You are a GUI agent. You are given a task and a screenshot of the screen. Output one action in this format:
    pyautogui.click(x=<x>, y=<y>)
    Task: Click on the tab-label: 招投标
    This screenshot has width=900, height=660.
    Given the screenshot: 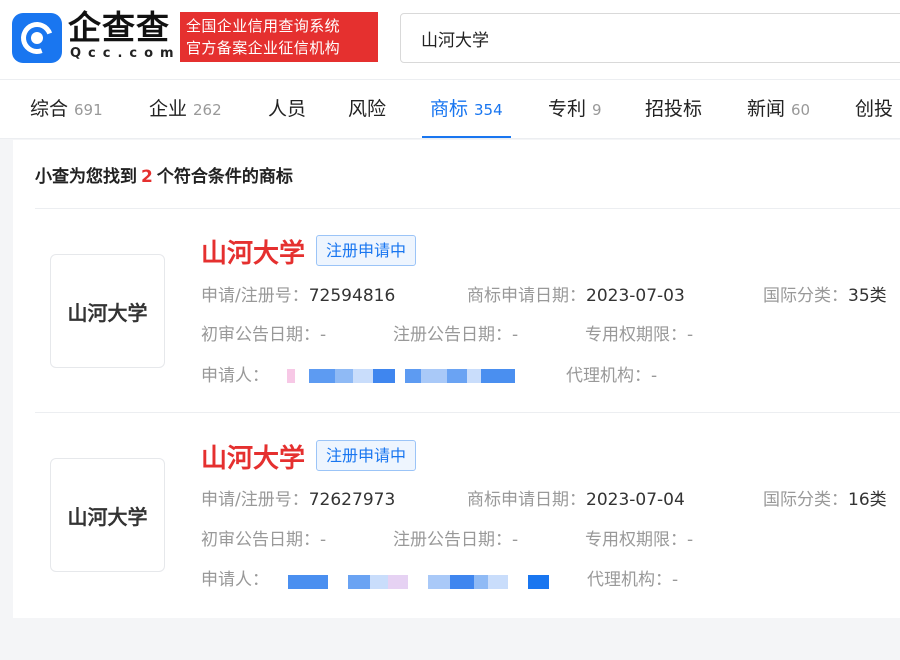 What is the action you would take?
    pyautogui.click(x=674, y=109)
    